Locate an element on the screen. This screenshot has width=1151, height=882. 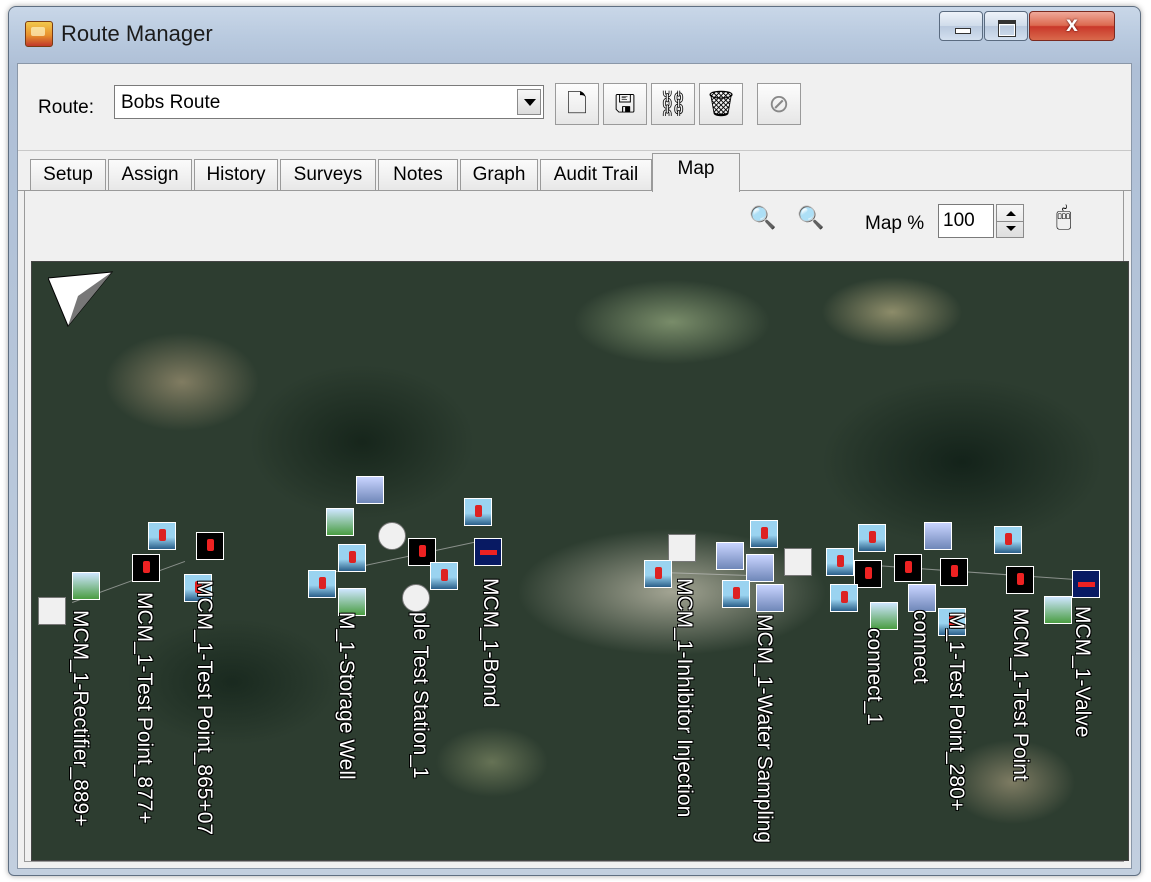
tab-notes: Notes is located at coordinates (418, 175).